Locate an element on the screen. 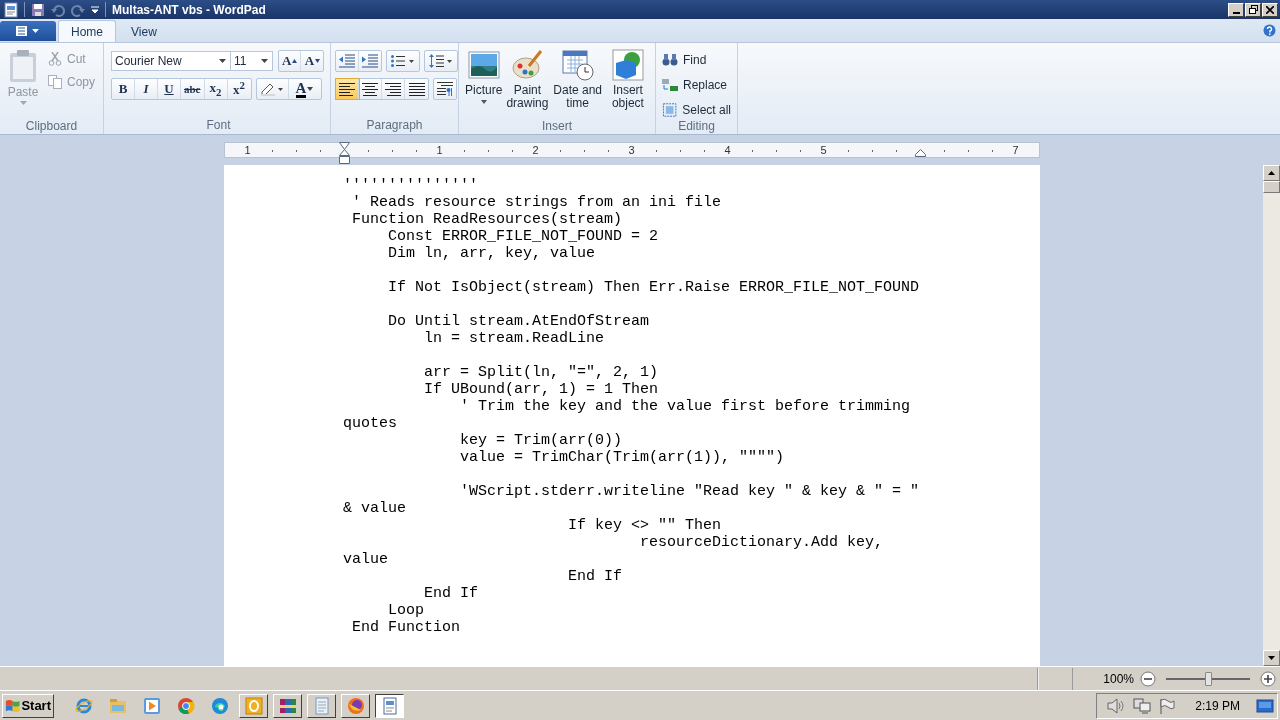 This screenshot has width=1280, height=720. undo-icon is located at coordinates (58, 9).